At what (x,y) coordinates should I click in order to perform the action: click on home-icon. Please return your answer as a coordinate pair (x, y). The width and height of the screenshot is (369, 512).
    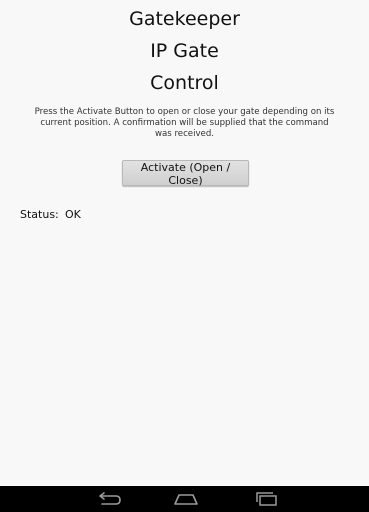
    Looking at the image, I should click on (186, 499).